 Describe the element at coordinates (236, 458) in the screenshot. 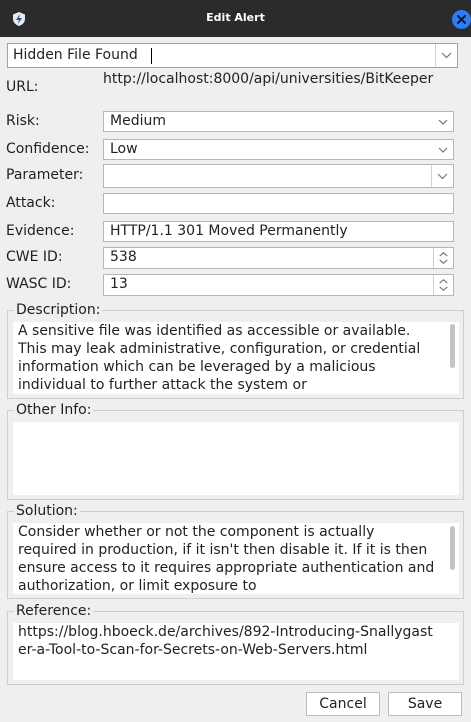

I see `other-info-textarea` at that location.